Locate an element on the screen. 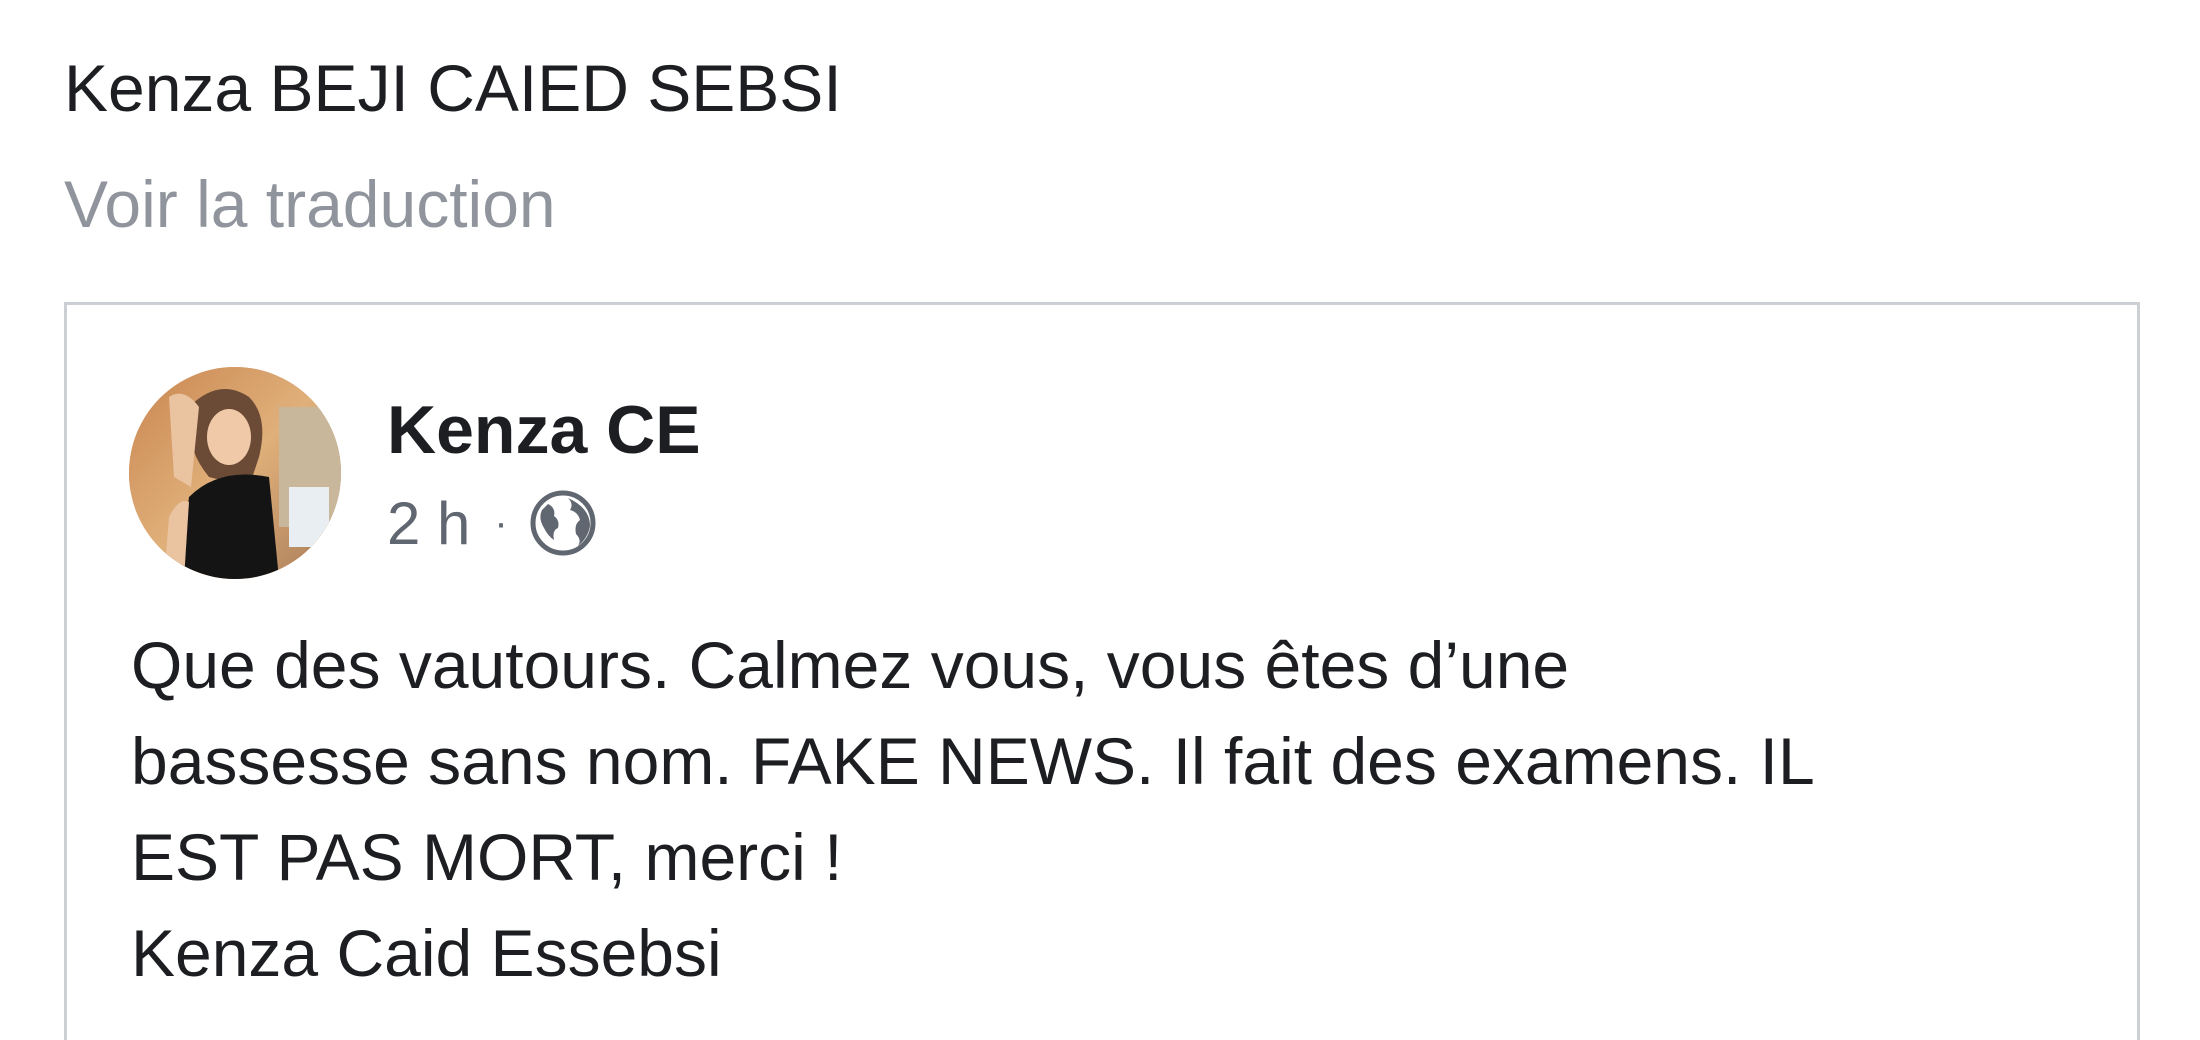 The height and width of the screenshot is (1040, 2200). post-timestamp: 2 h is located at coordinates (428, 523).